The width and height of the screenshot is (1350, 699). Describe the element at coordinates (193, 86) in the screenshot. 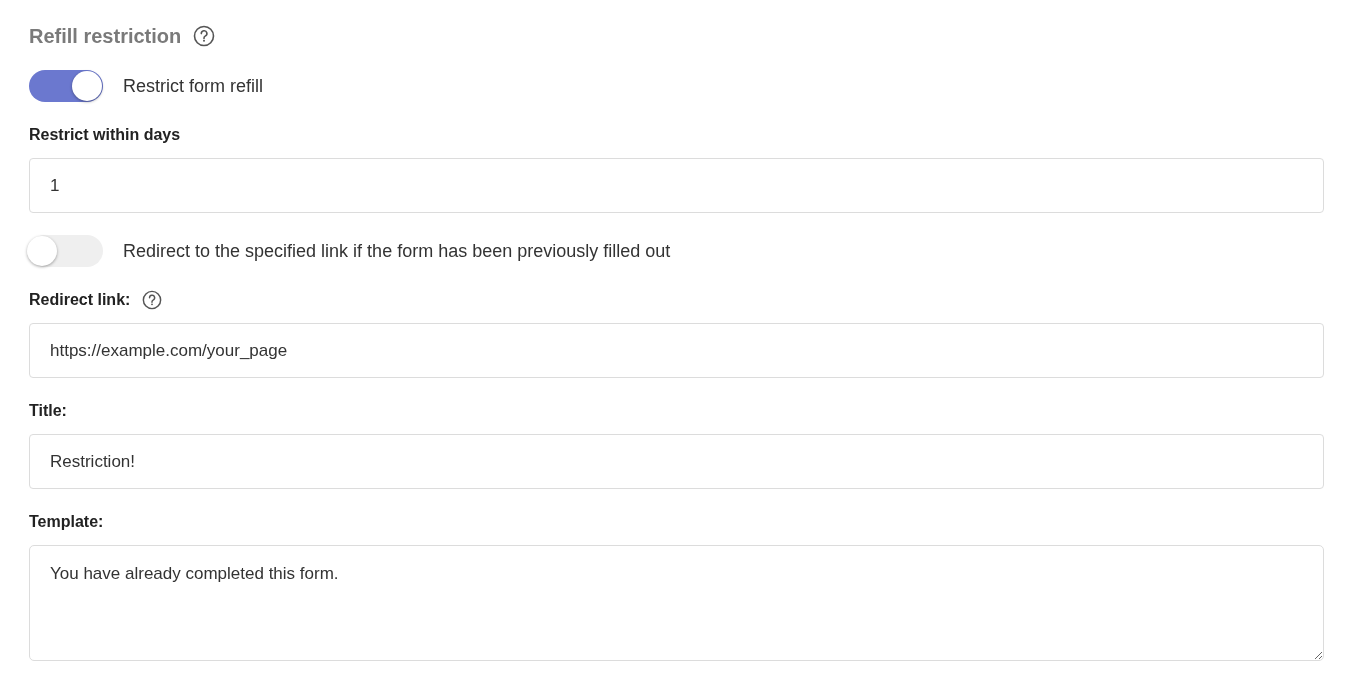

I see `toggle-label: Restrict form refill` at that location.